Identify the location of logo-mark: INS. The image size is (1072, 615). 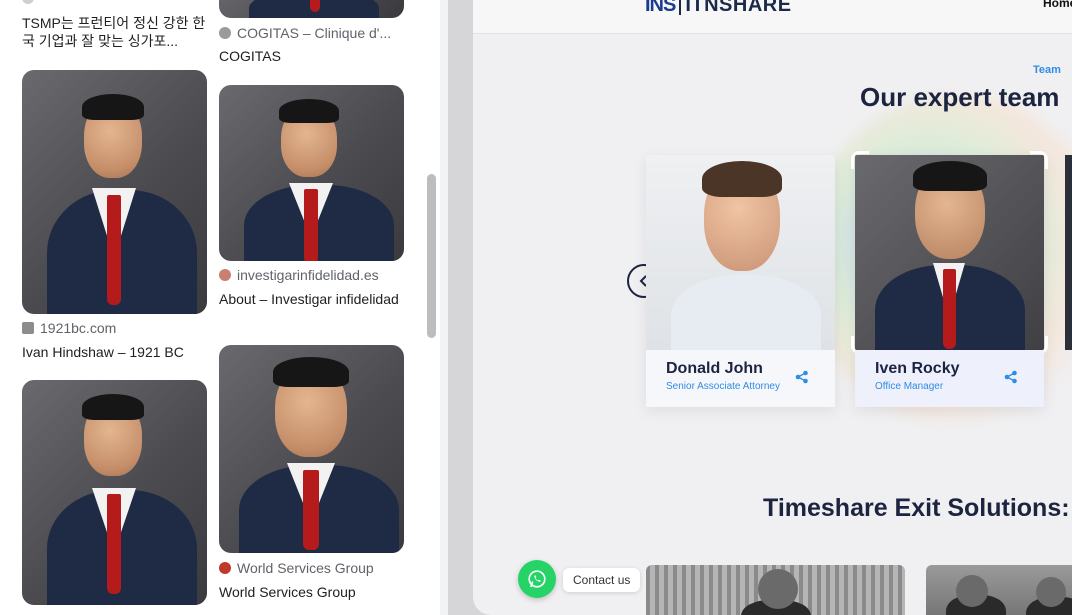
(660, 8).